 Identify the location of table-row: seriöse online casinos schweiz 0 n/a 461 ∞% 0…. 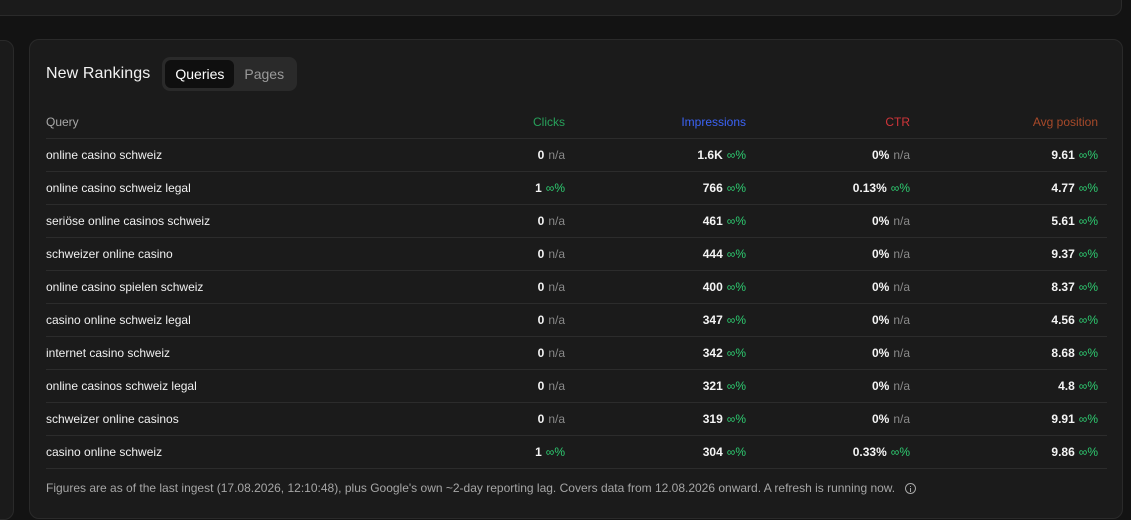
(576, 221).